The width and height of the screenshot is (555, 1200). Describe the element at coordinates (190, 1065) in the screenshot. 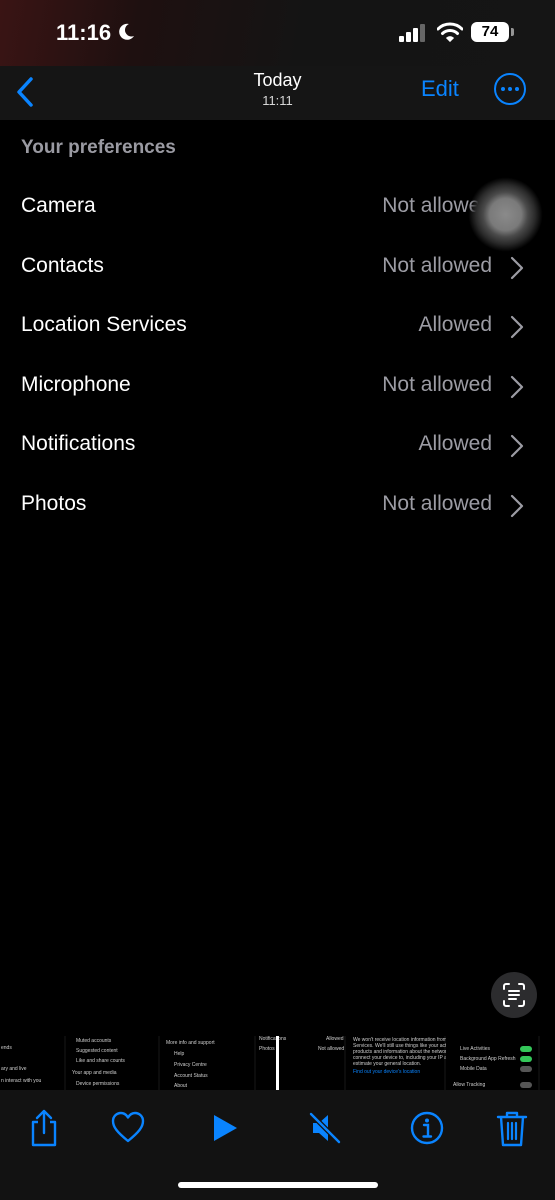

I see `thumbnail-text: Privacy Centre` at that location.